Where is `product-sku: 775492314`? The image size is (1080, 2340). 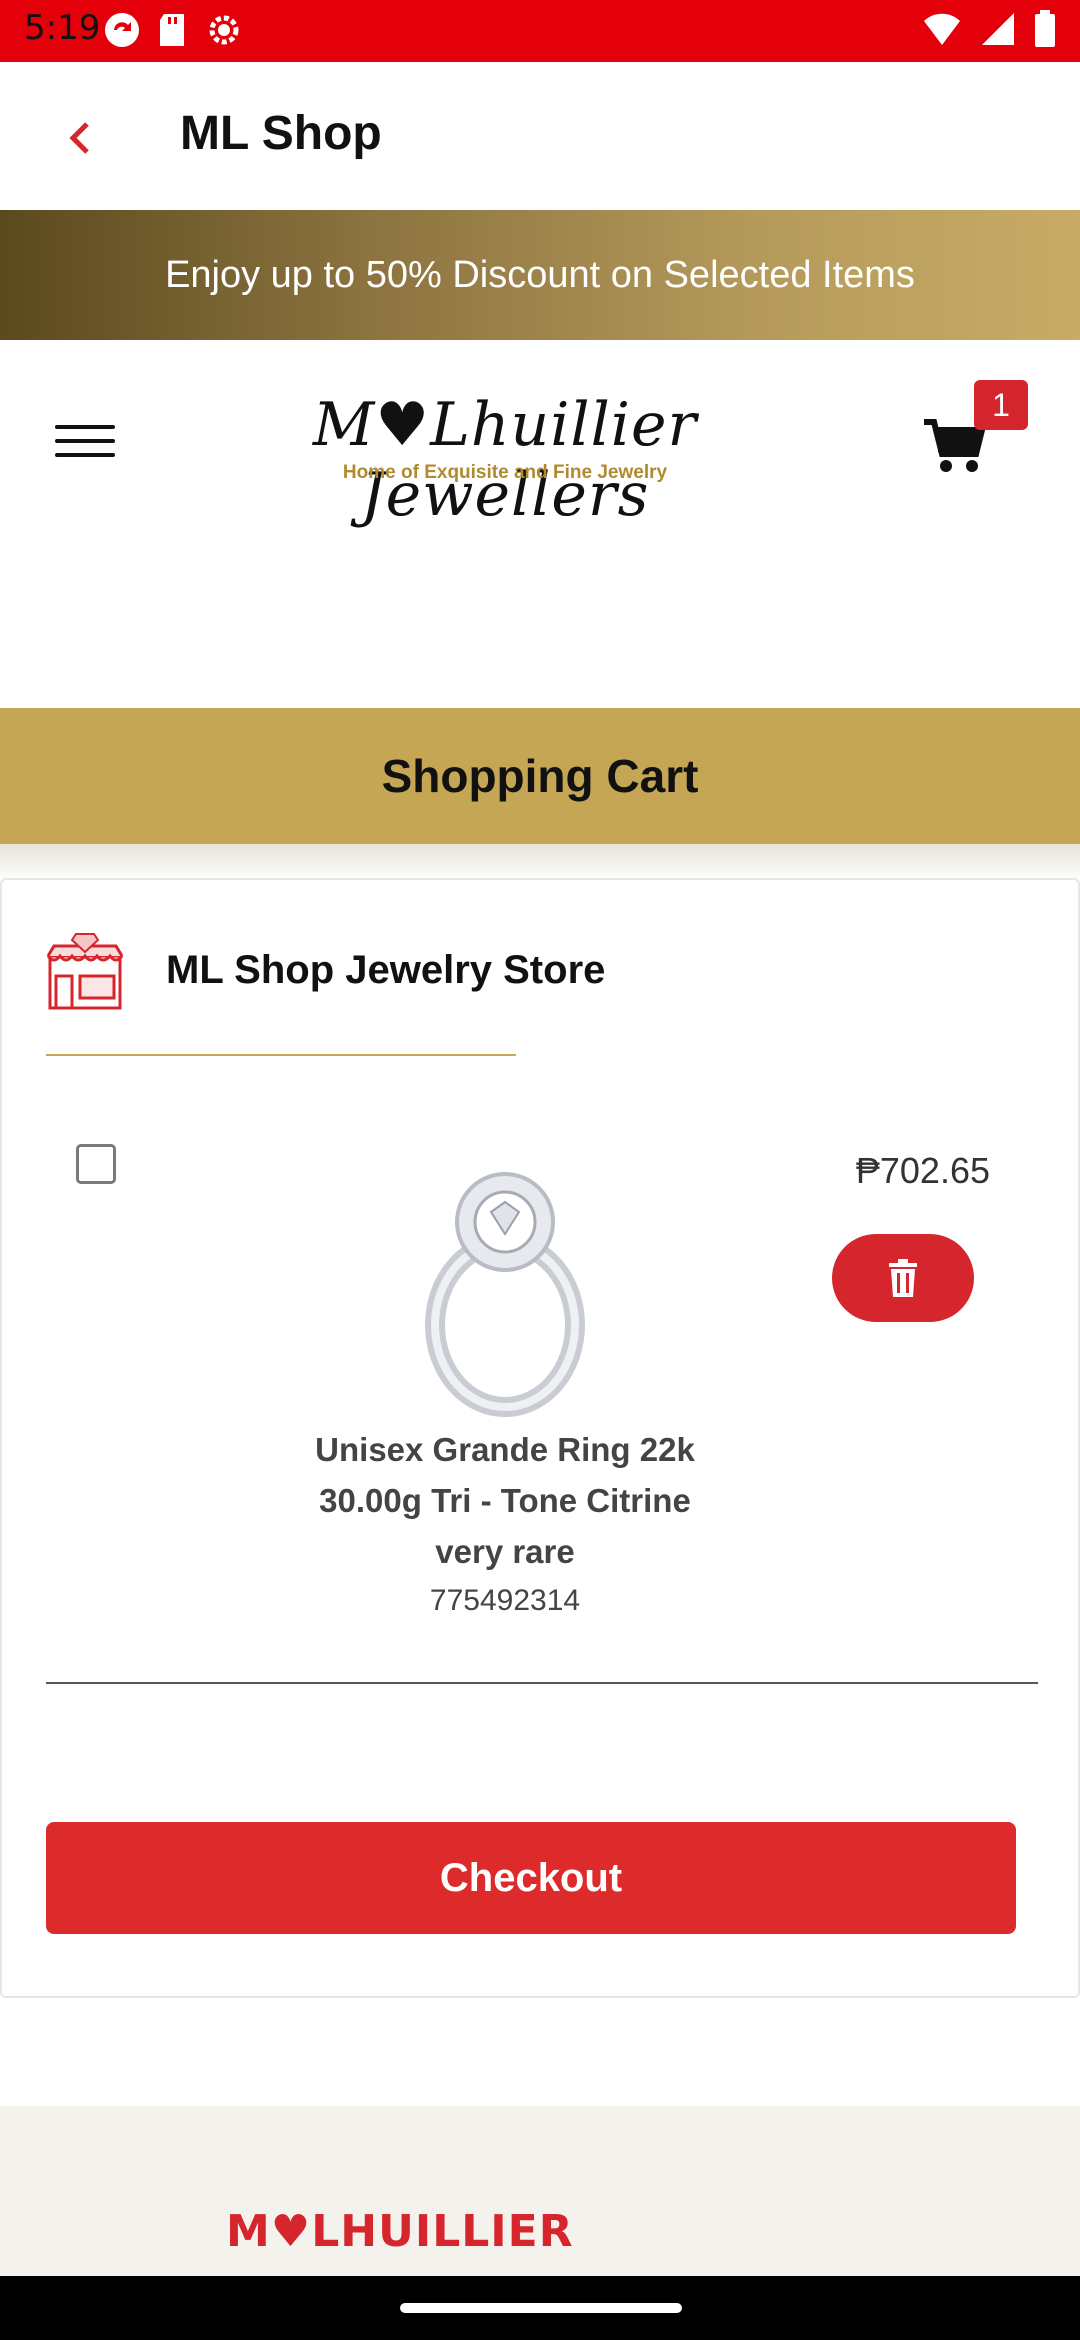 product-sku: 775492314 is located at coordinates (505, 1600).